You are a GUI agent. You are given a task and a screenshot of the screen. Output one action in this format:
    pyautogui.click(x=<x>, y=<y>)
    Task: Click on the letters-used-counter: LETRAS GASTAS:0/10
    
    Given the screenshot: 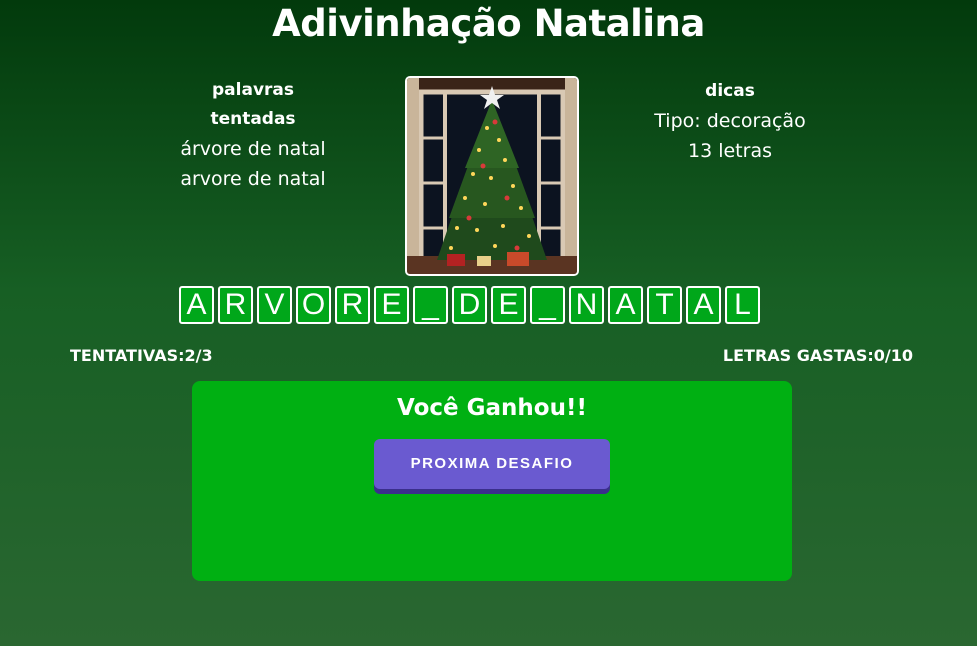 What is the action you would take?
    pyautogui.click(x=817, y=355)
    